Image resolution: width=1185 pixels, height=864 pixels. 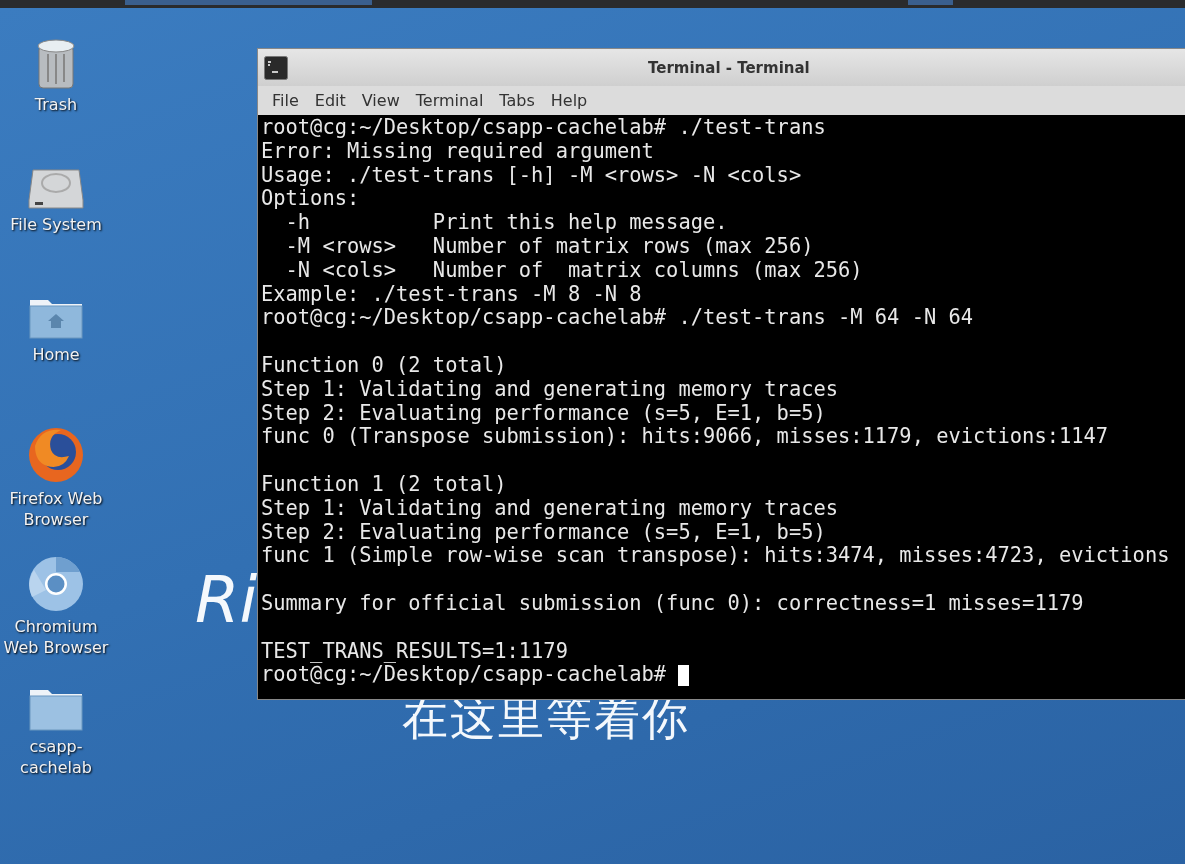 I want to click on terminal-line: Example: ./test-trans -M 8 -N 8, so click(x=451, y=294).